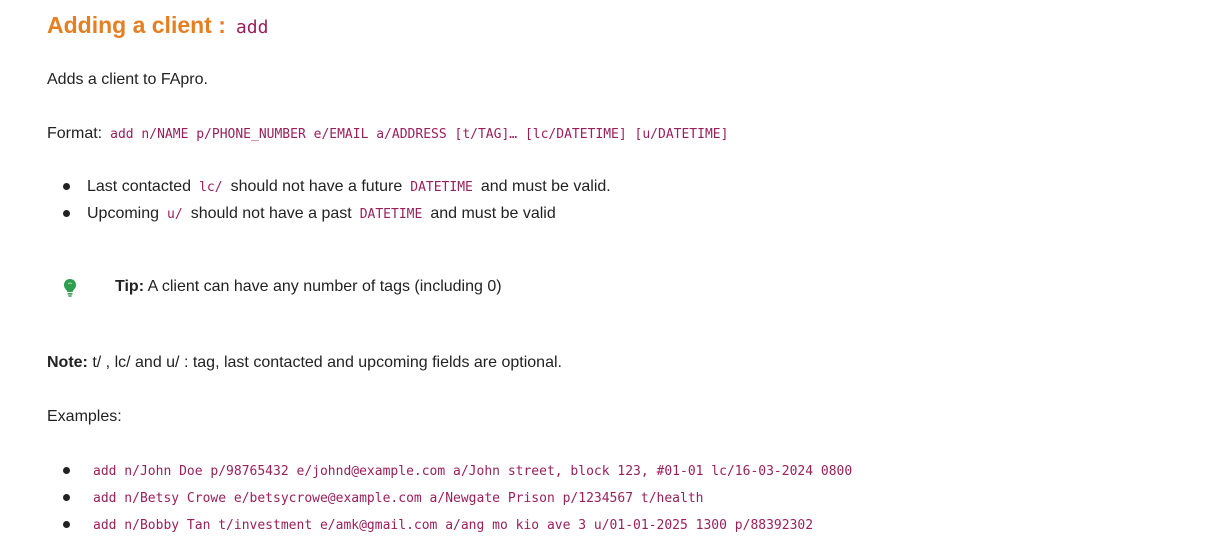 The height and width of the screenshot is (552, 1208). I want to click on rule-text: should not have a future, so click(316, 186).